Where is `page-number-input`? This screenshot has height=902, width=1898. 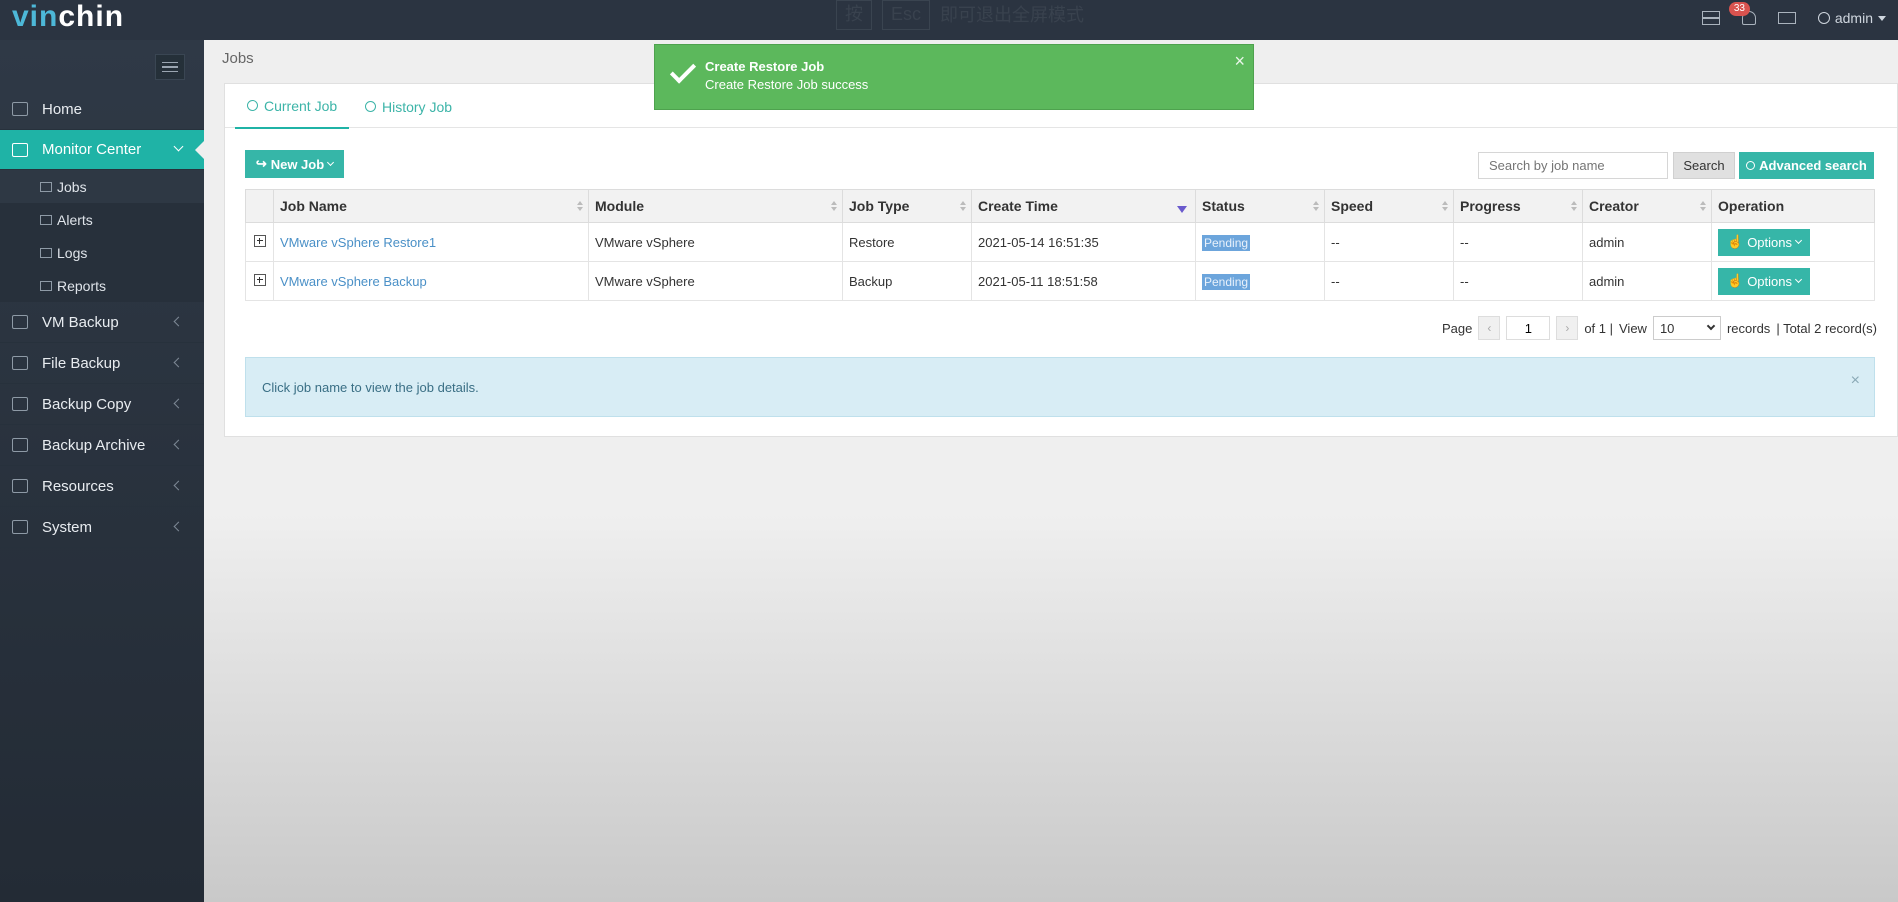
page-number-input is located at coordinates (1528, 328).